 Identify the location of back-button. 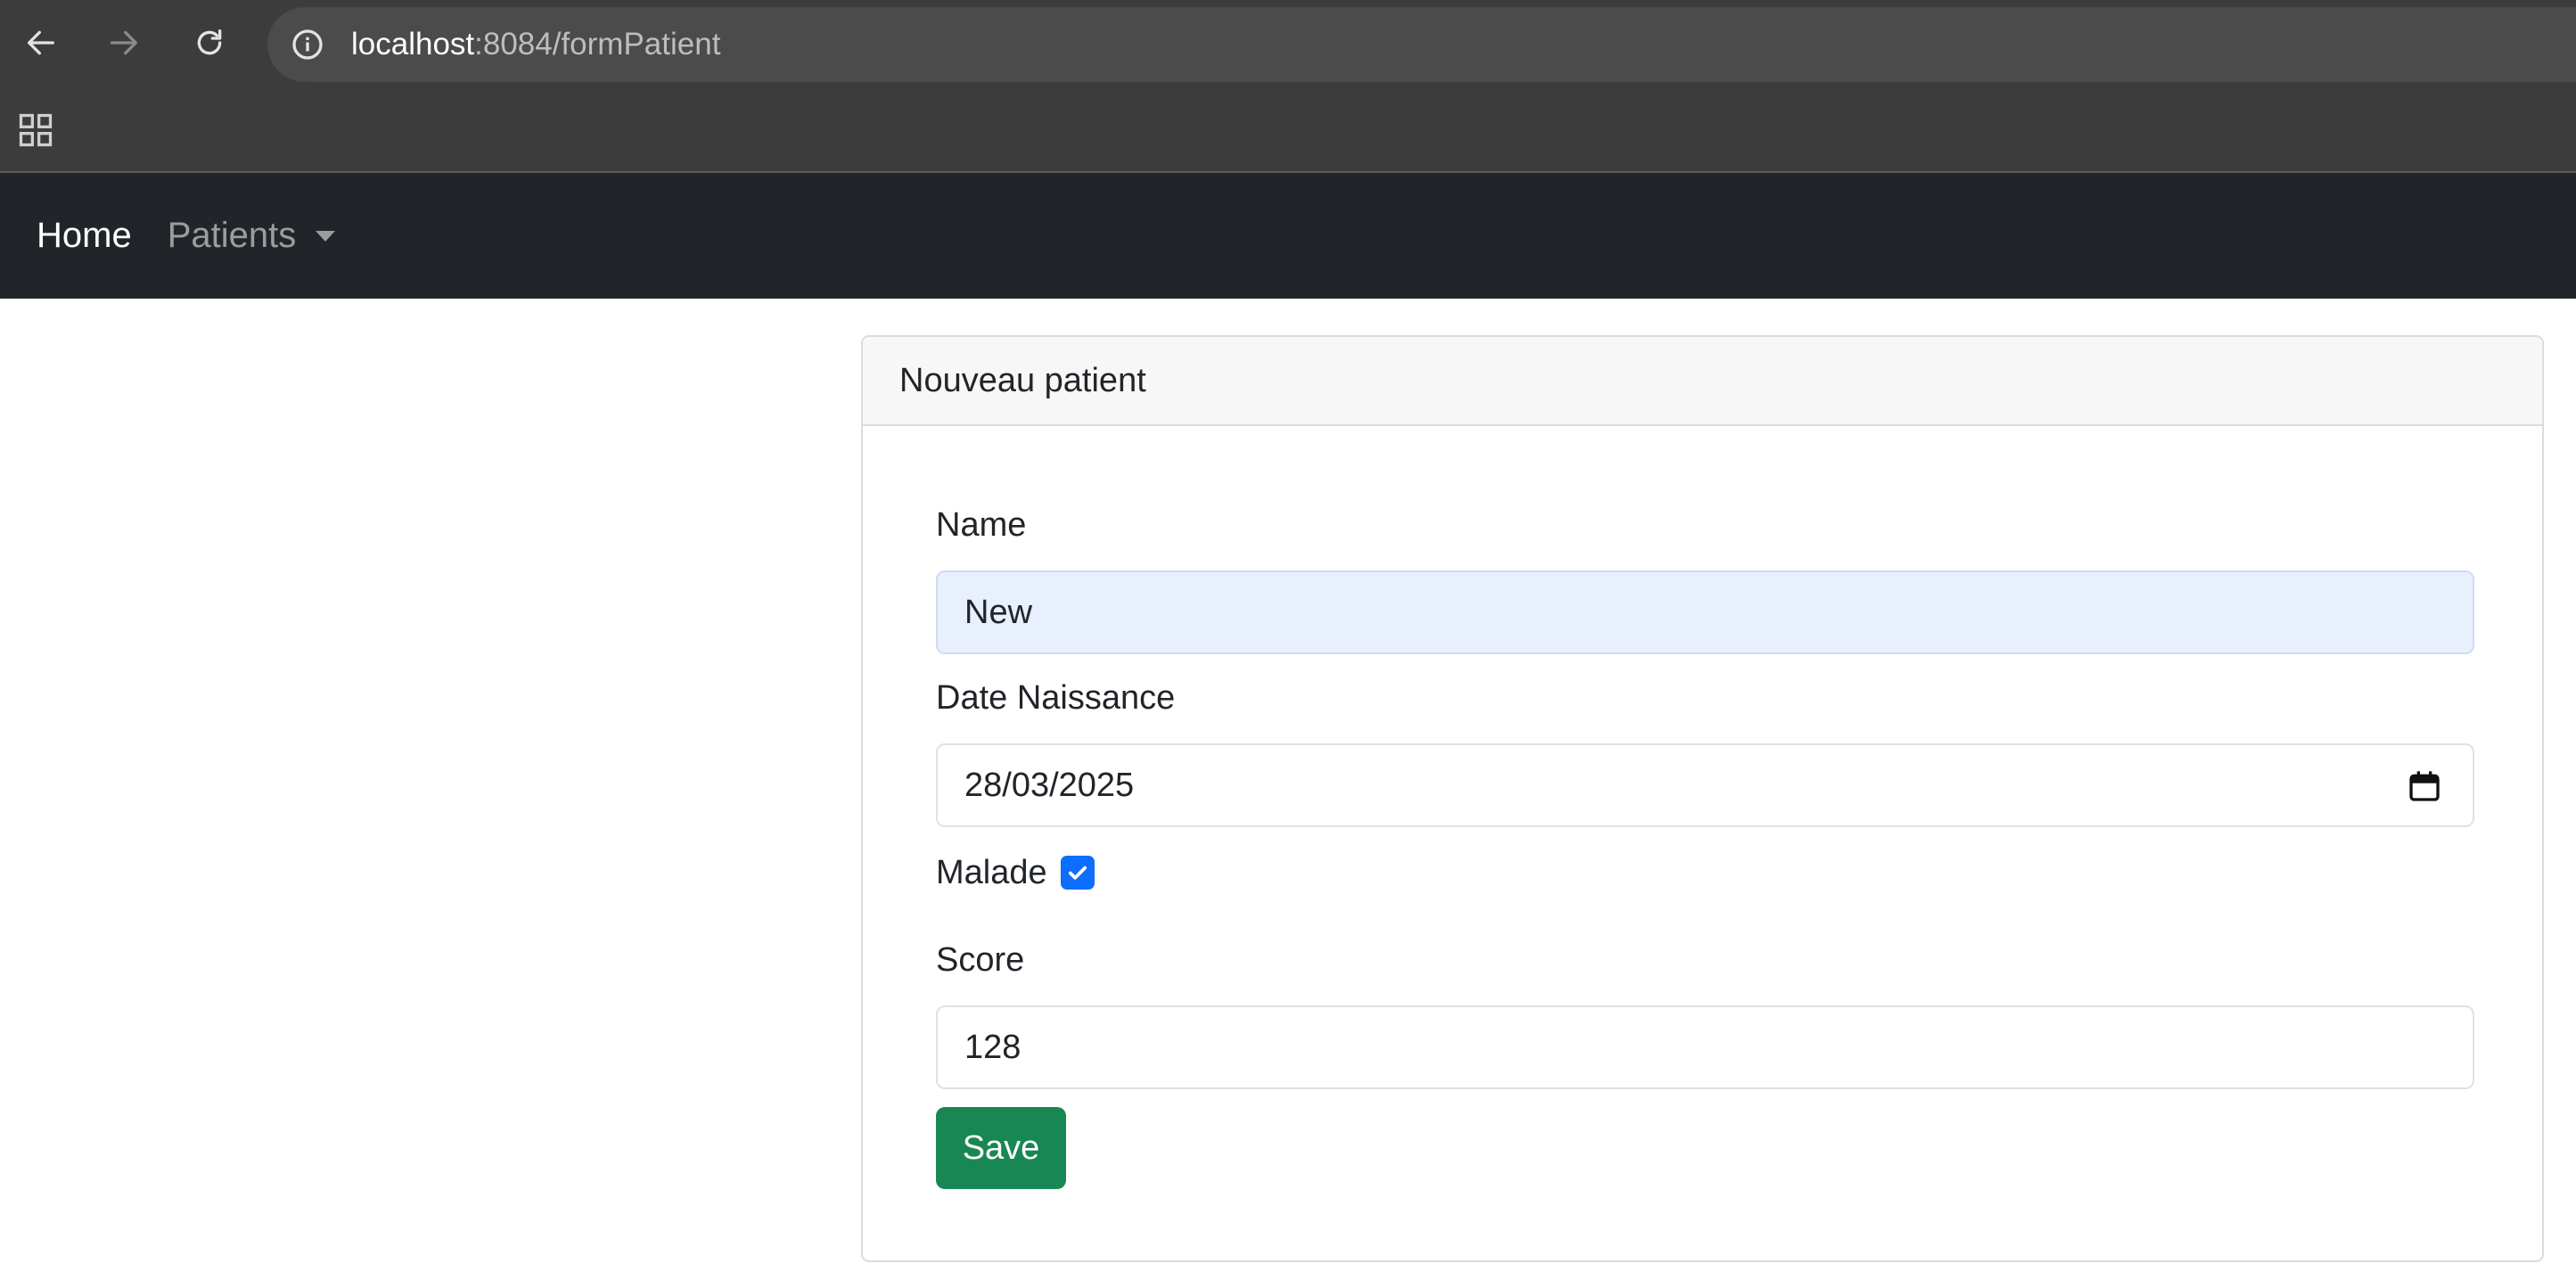
(41, 43).